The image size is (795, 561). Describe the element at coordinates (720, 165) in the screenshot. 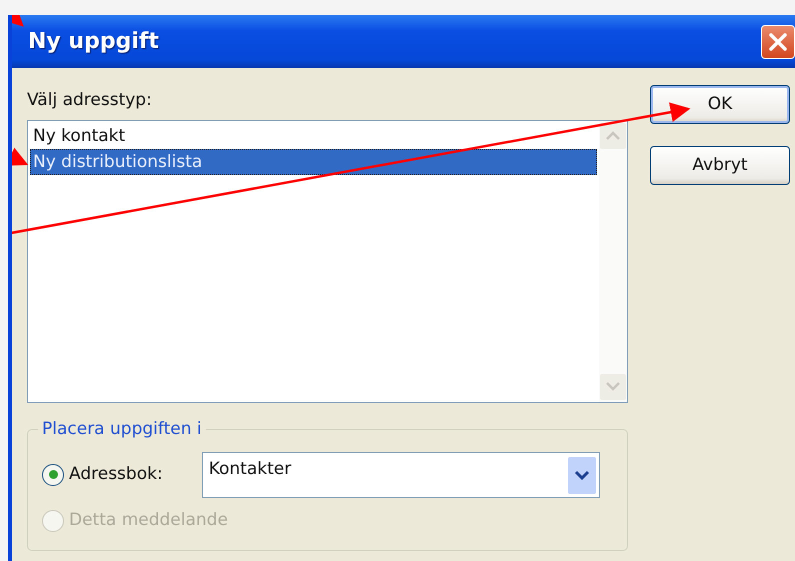

I see `cancel-button: Avbryt` at that location.